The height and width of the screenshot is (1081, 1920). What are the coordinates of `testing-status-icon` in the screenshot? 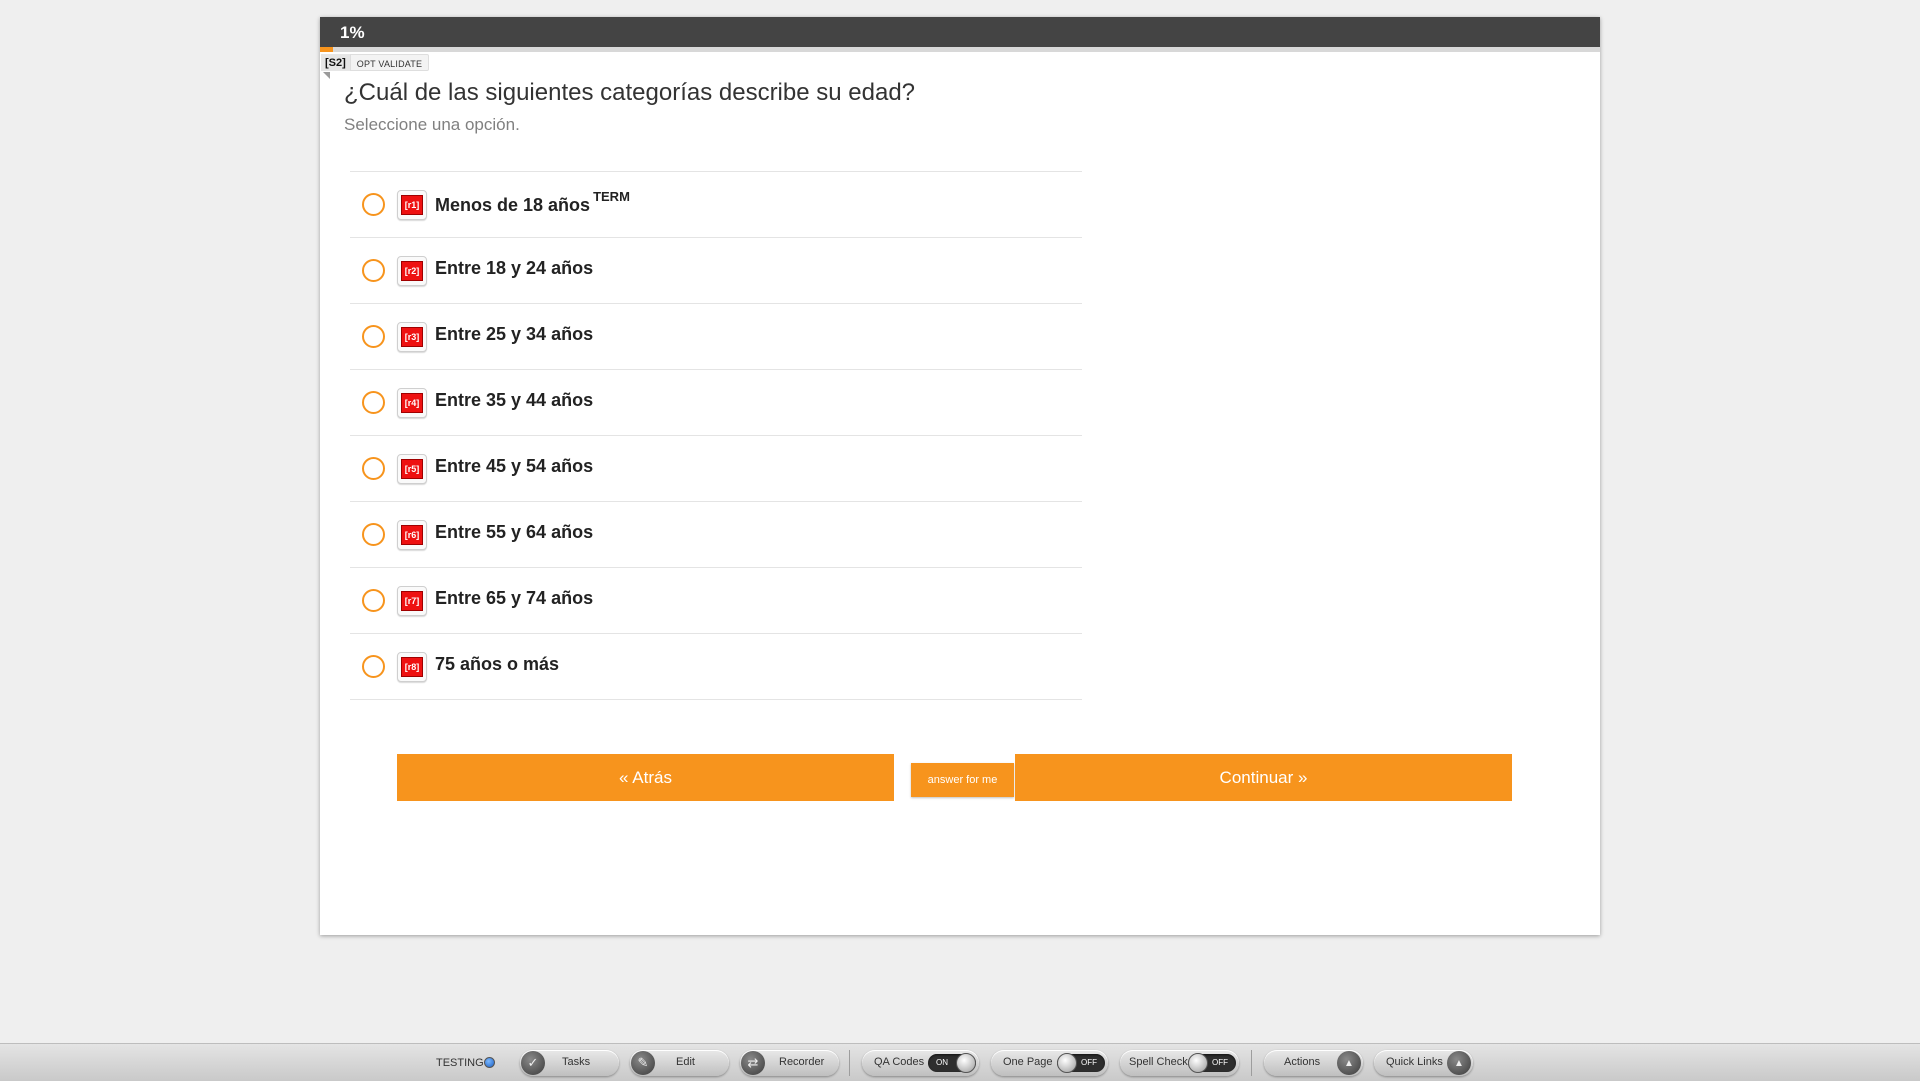 It's located at (489, 1062).